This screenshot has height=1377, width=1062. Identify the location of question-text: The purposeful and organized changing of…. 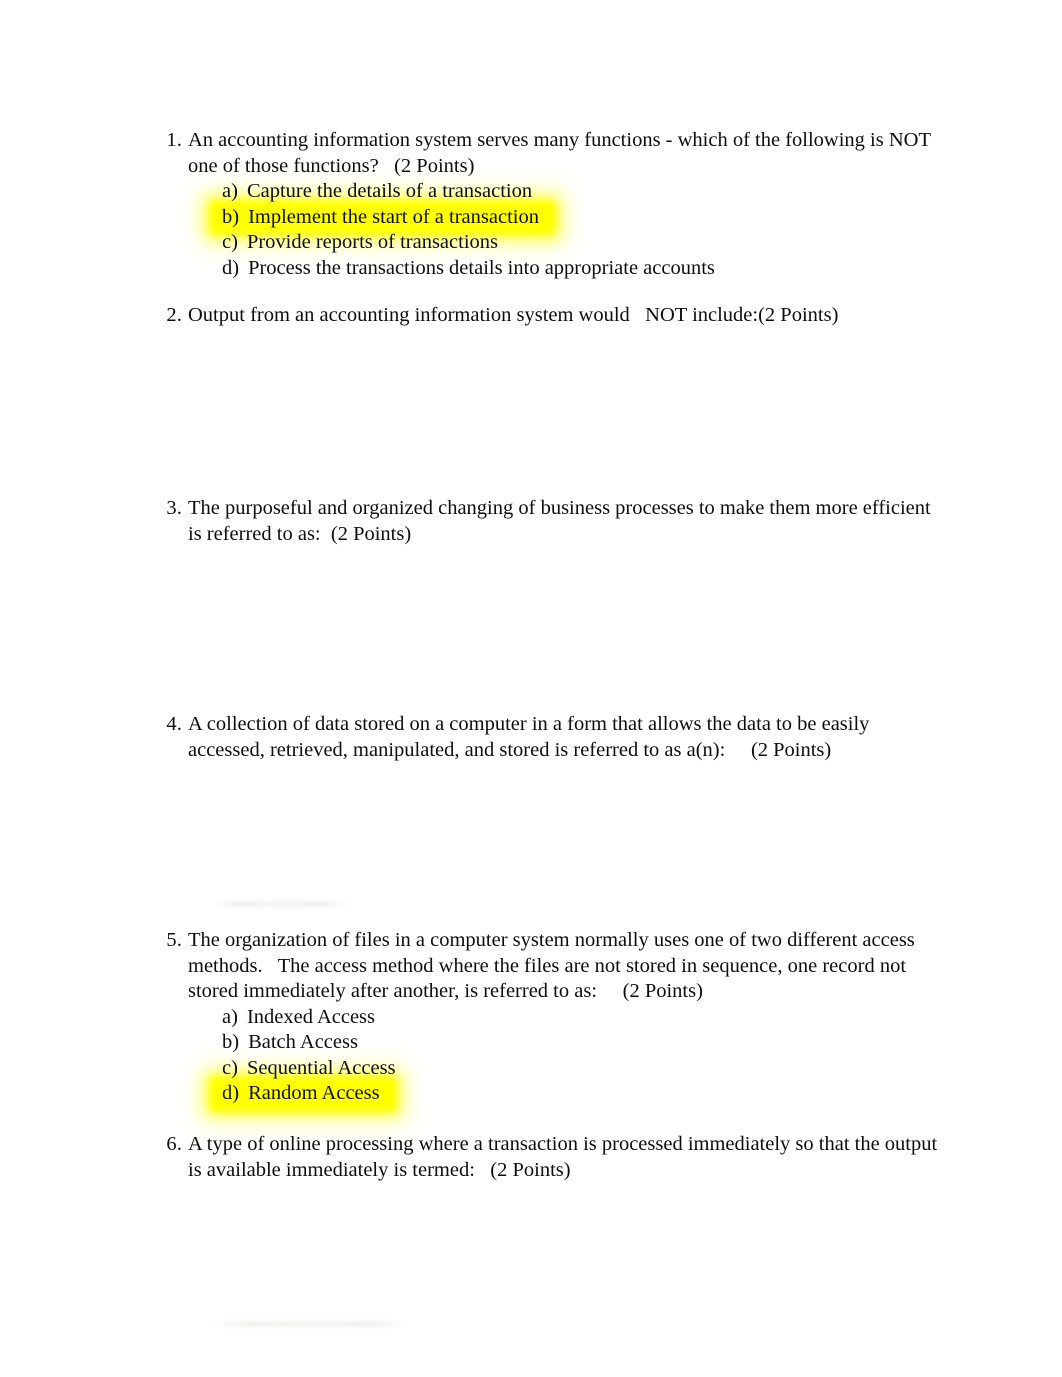
(562, 521).